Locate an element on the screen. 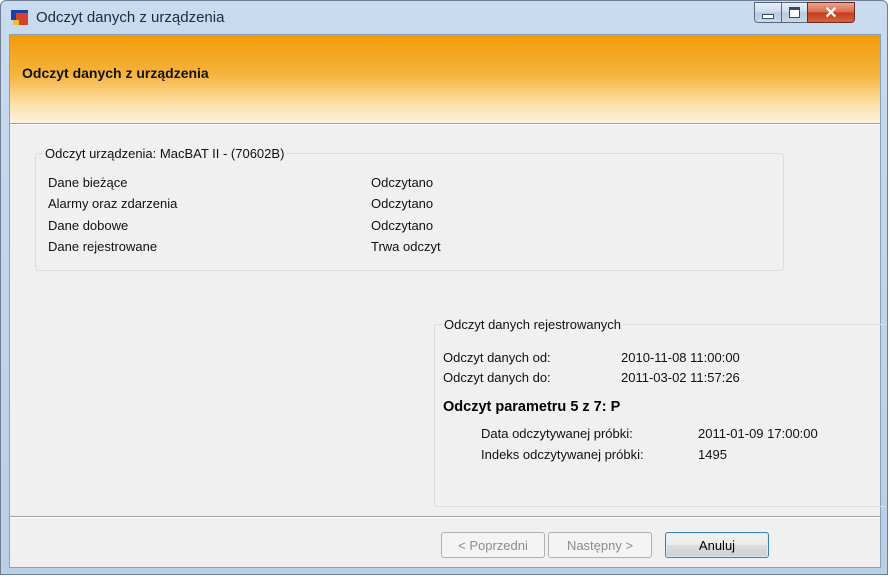 This screenshot has height=577, width=890. wizard-header: Odczyt danych z urządzenia is located at coordinates (445, 79).